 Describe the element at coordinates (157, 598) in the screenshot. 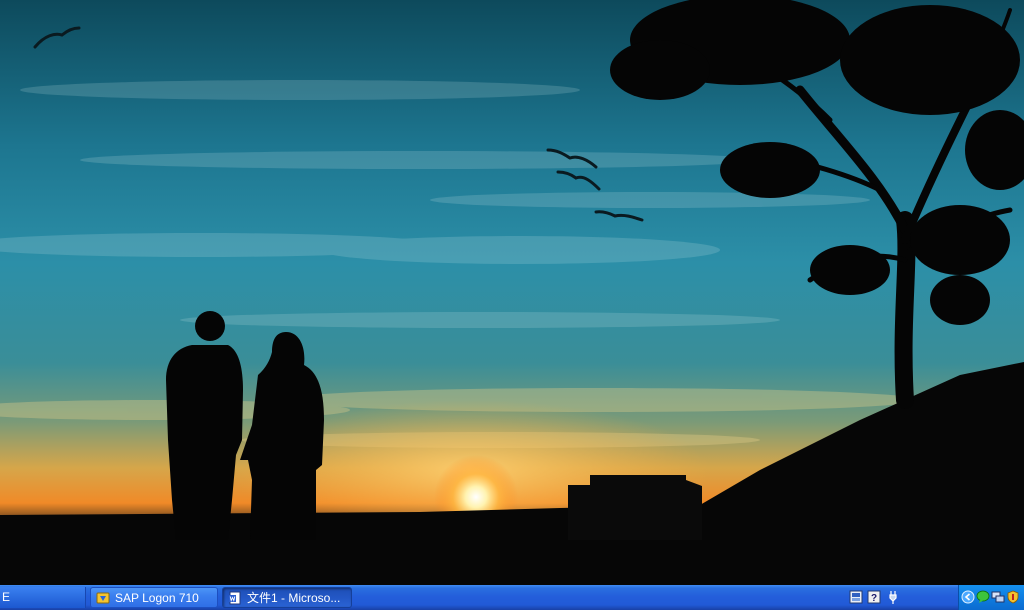

I see `taskbar-button-label: SAP Logon 710` at that location.